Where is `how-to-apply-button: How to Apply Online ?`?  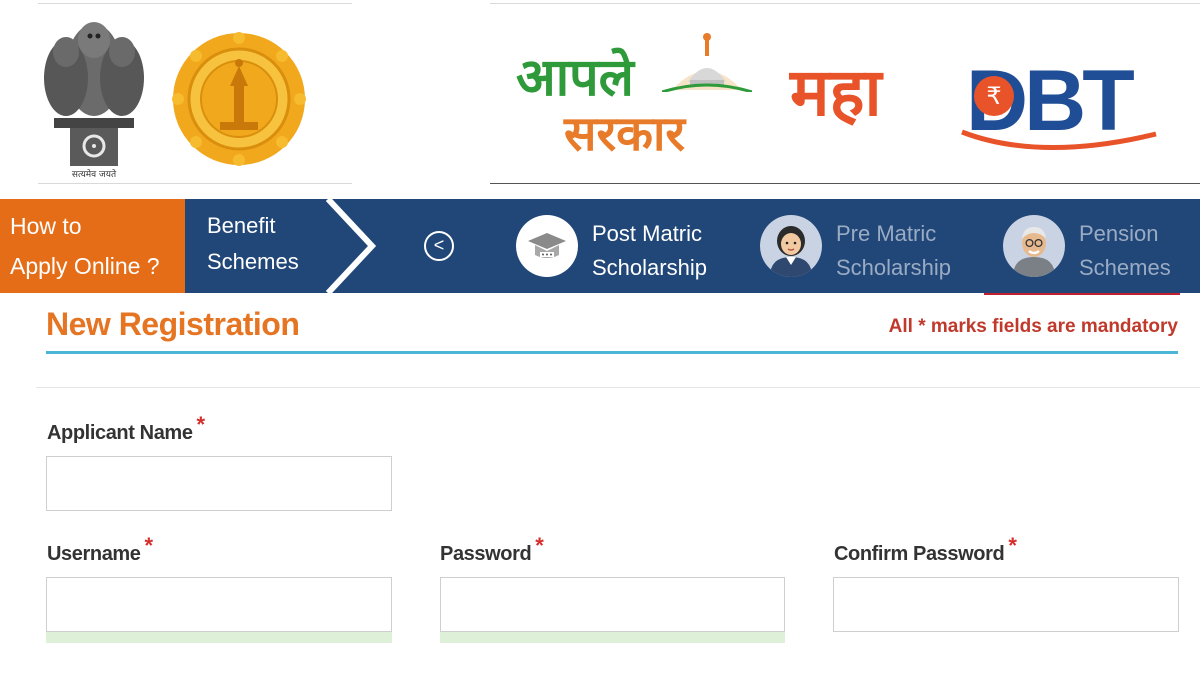 how-to-apply-button: How to Apply Online ? is located at coordinates (92, 246).